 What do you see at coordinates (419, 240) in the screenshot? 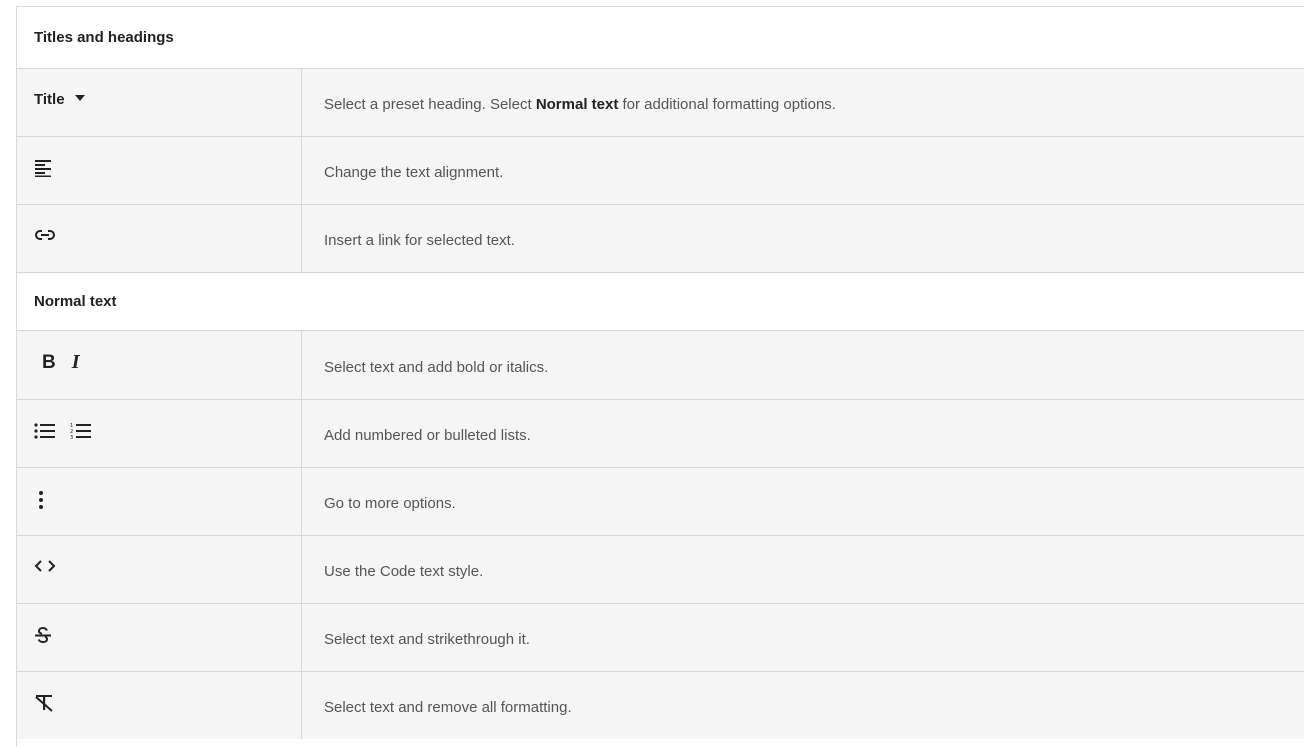
I see `description-text: Insert a link for selected text.` at bounding box center [419, 240].